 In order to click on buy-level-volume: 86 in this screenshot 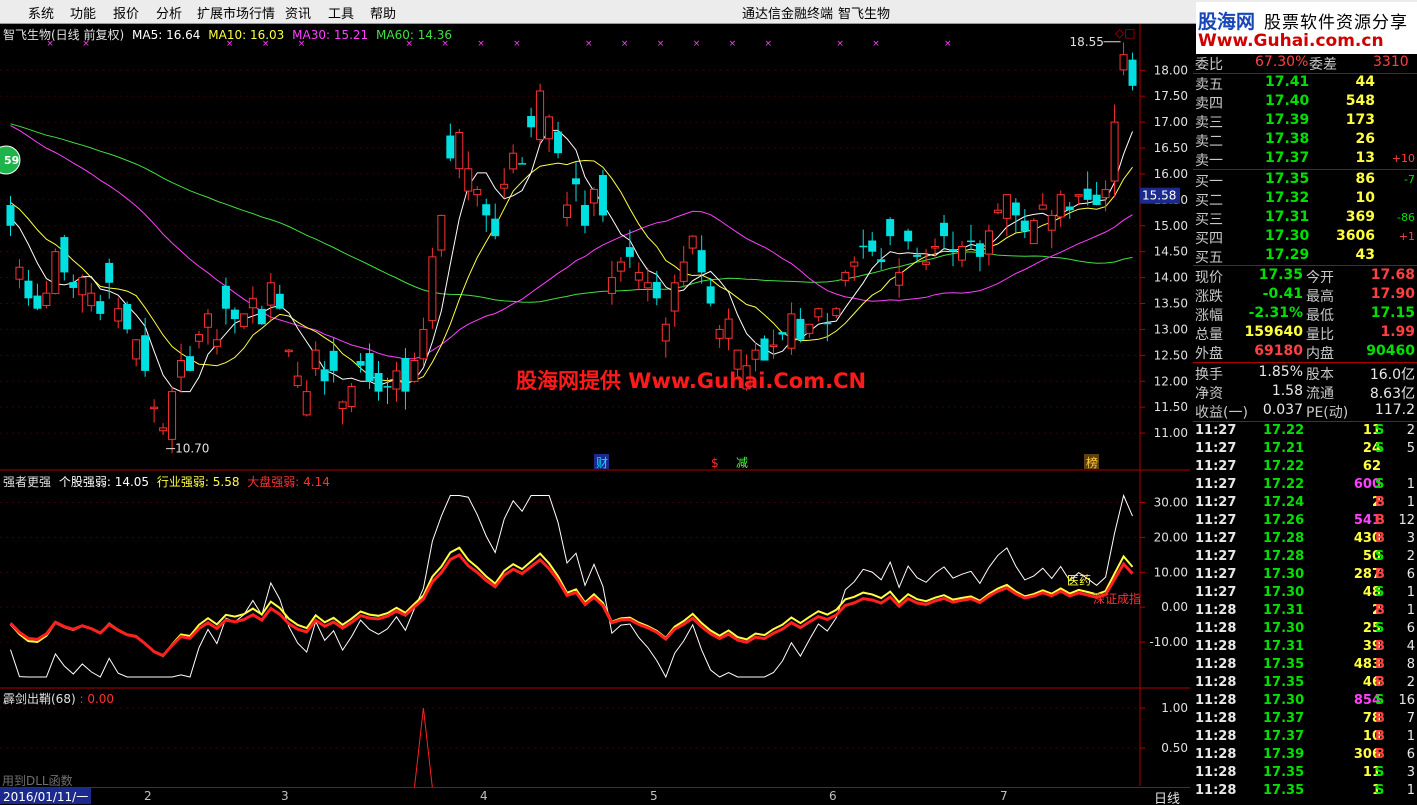, I will do `click(1365, 179)`.